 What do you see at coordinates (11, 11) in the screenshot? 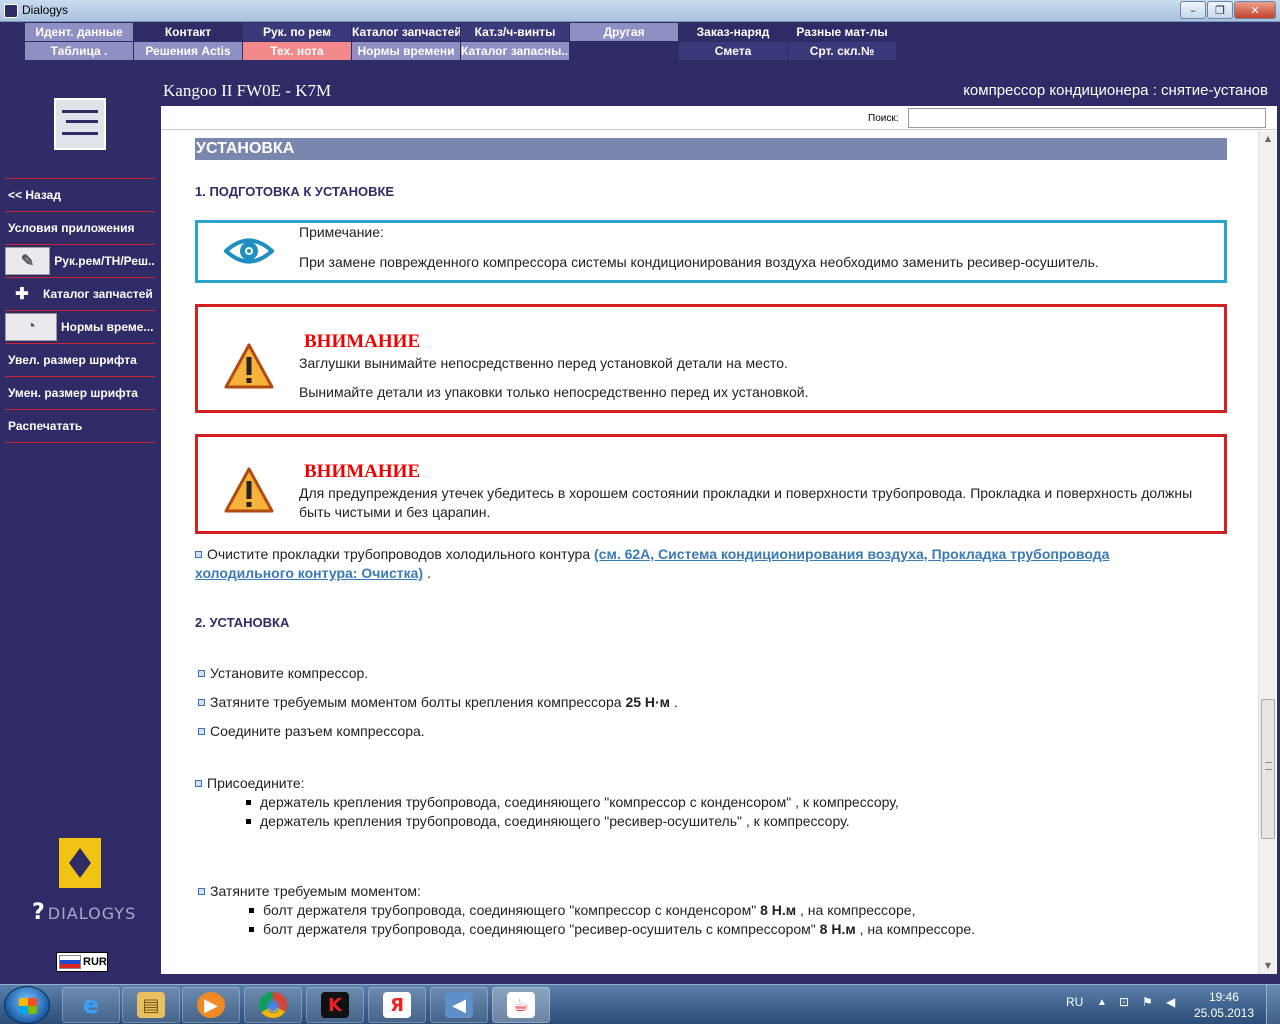
I see `app-icon` at bounding box center [11, 11].